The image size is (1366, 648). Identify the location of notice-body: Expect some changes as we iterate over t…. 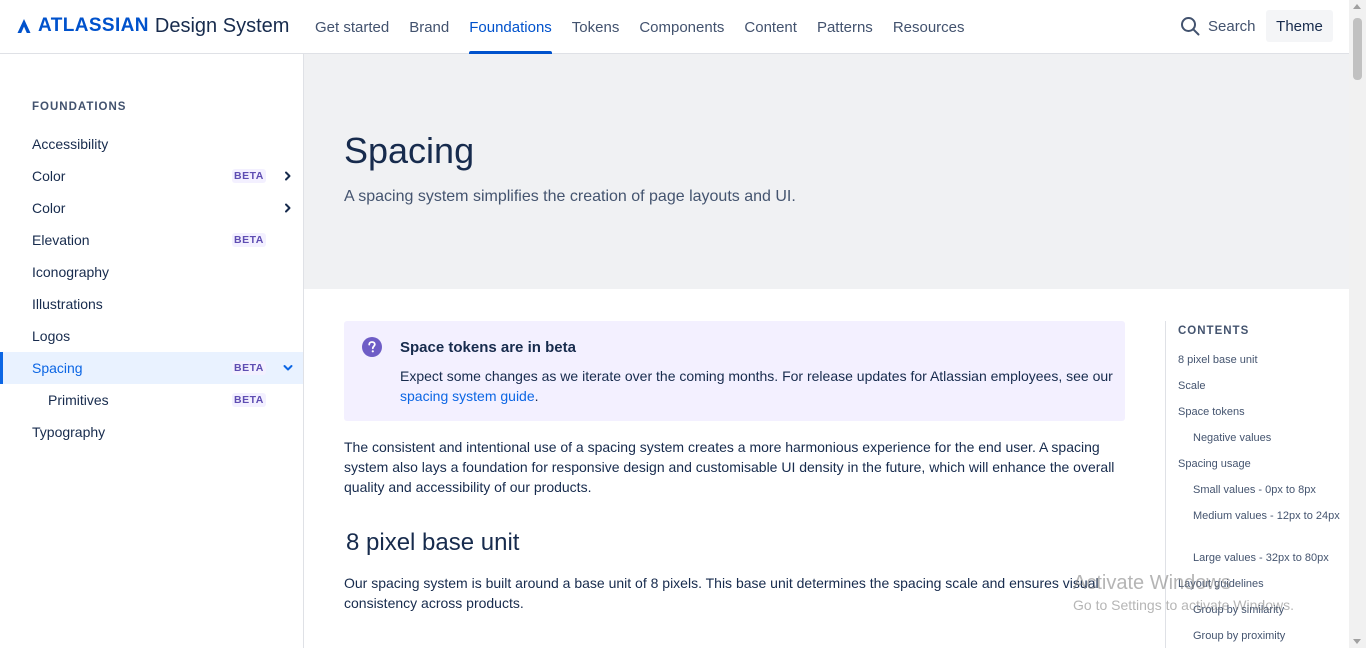
(760, 386).